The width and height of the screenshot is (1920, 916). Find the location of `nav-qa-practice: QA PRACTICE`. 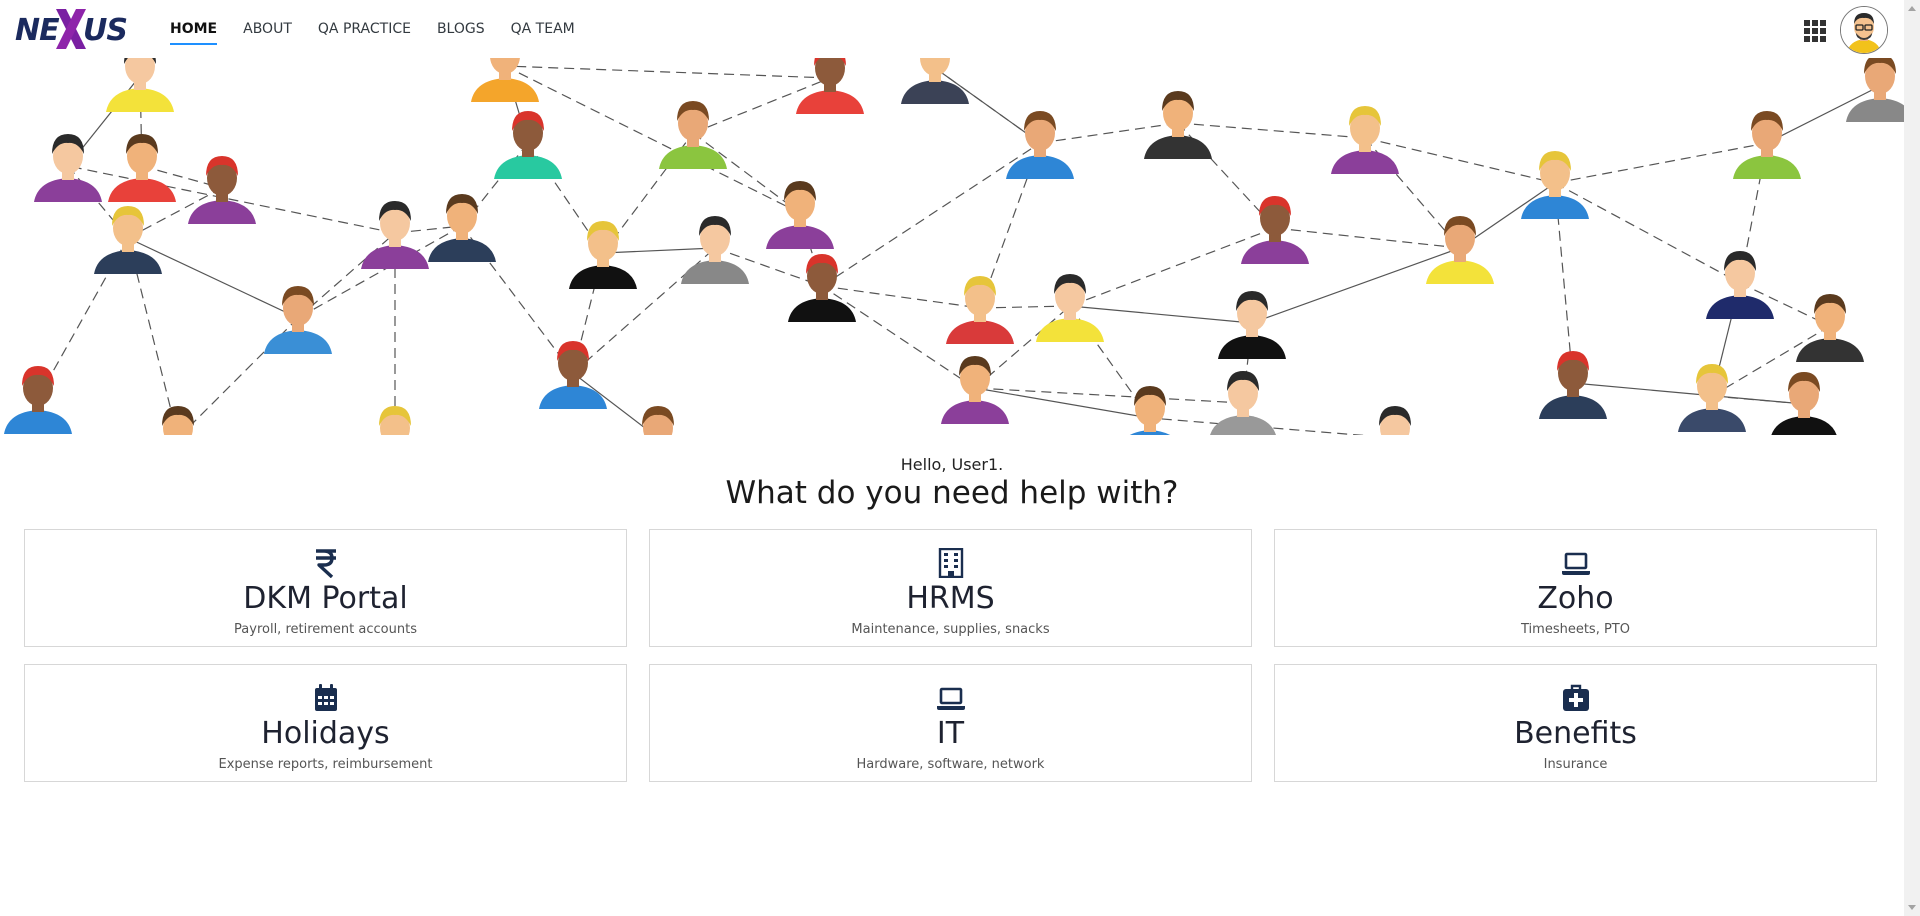

nav-qa-practice: QA PRACTICE is located at coordinates (364, 29).